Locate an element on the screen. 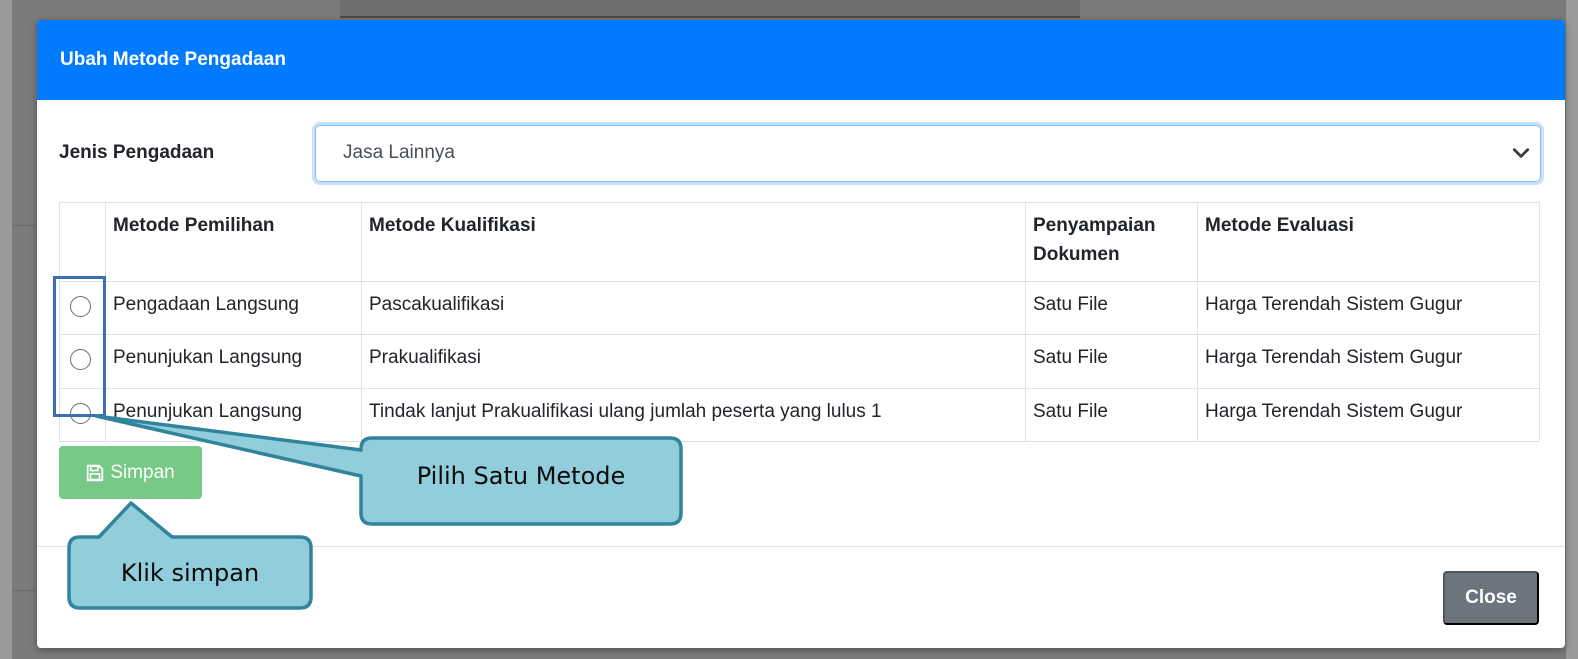  header-metode-pemilihan: Metode Pemilihan is located at coordinates (233, 242).